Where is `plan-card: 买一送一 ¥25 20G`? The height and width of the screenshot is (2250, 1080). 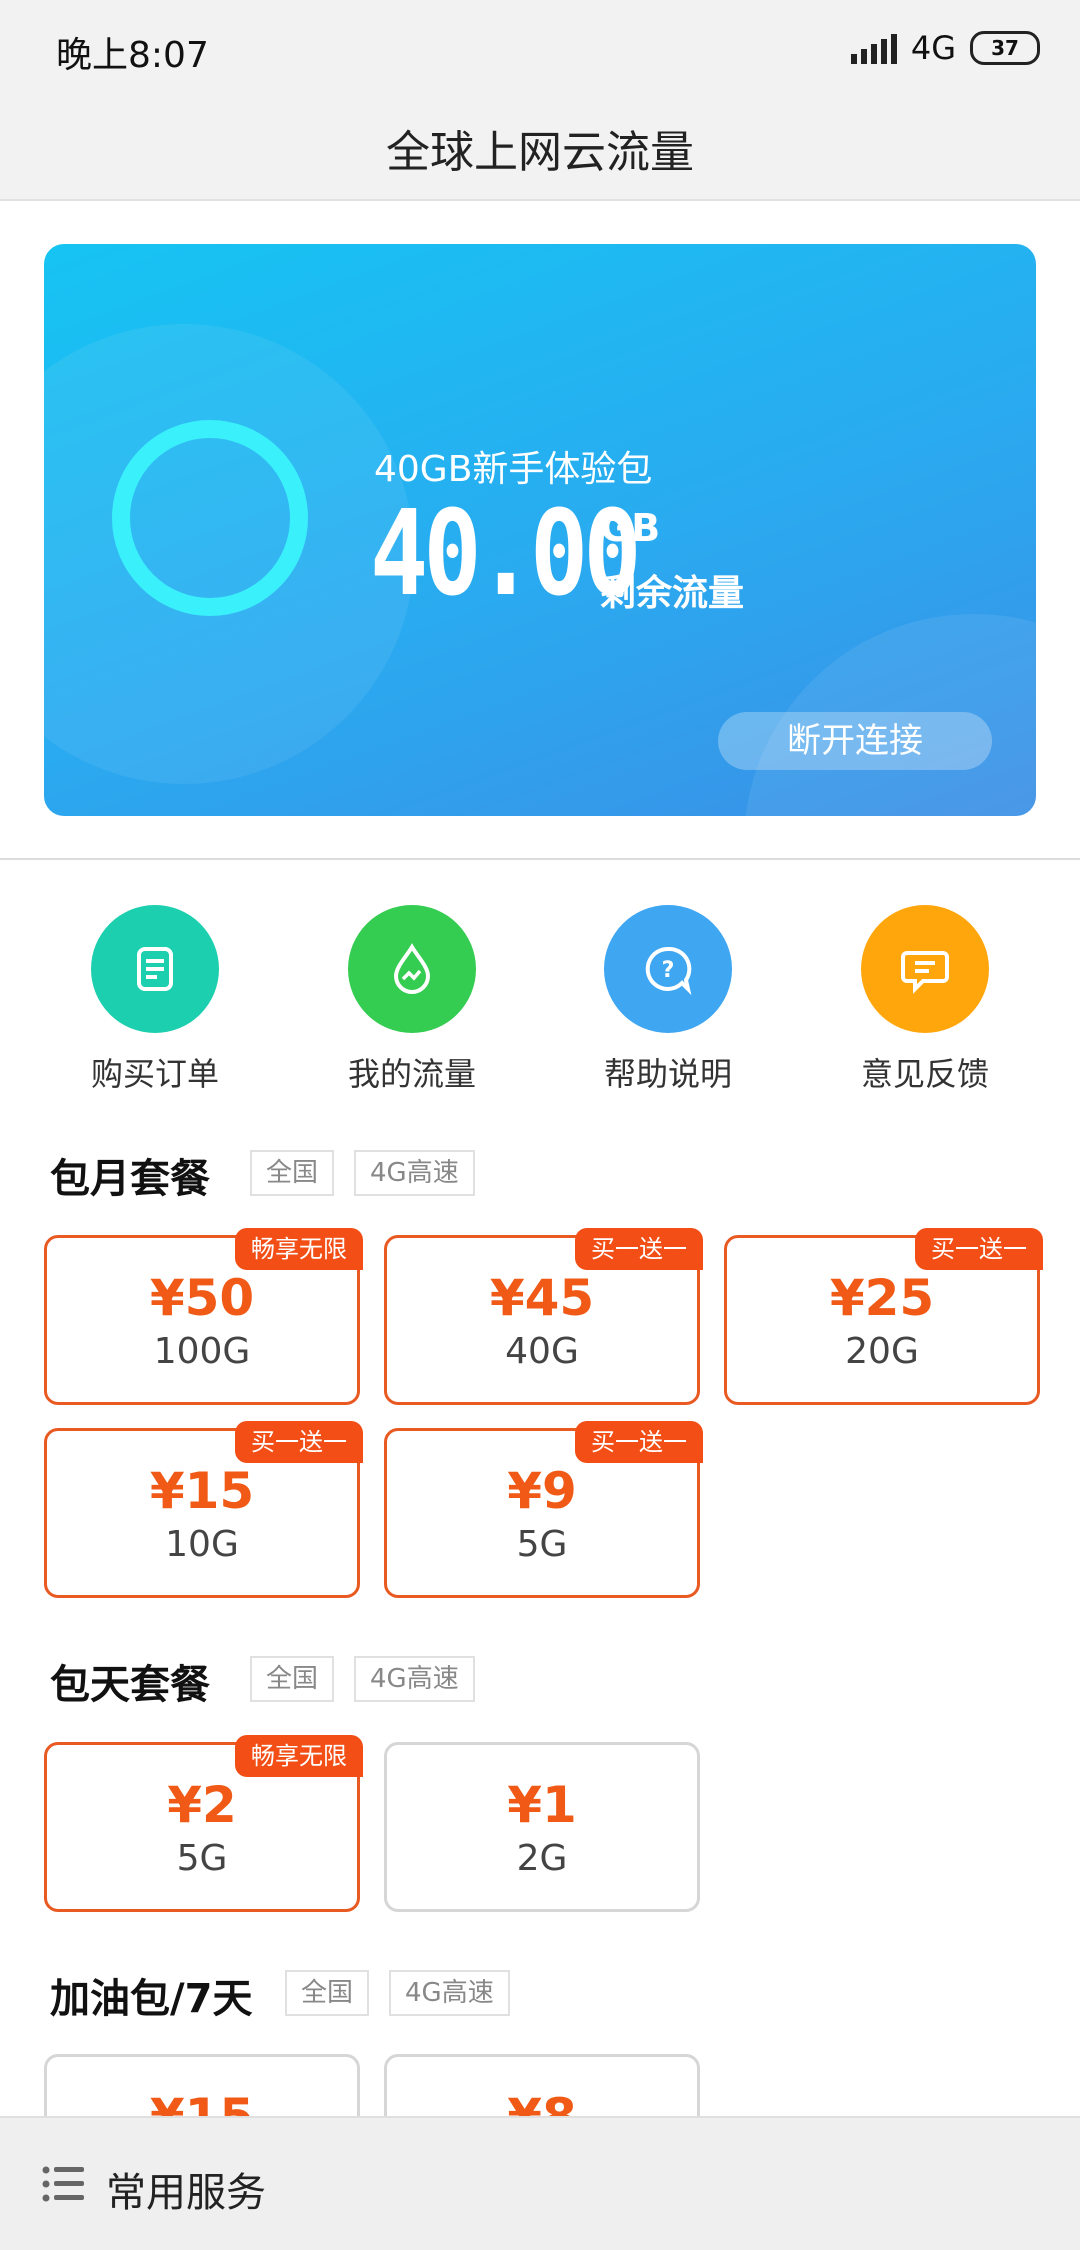
plan-card: 买一送一 ¥25 20G is located at coordinates (883, 1316).